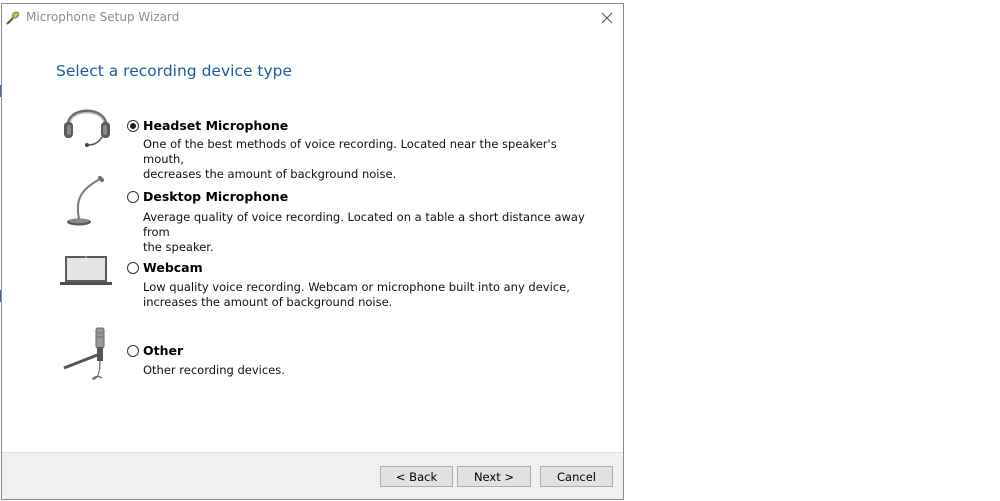 The image size is (1000, 501). I want to click on close-icon, so click(607, 18).